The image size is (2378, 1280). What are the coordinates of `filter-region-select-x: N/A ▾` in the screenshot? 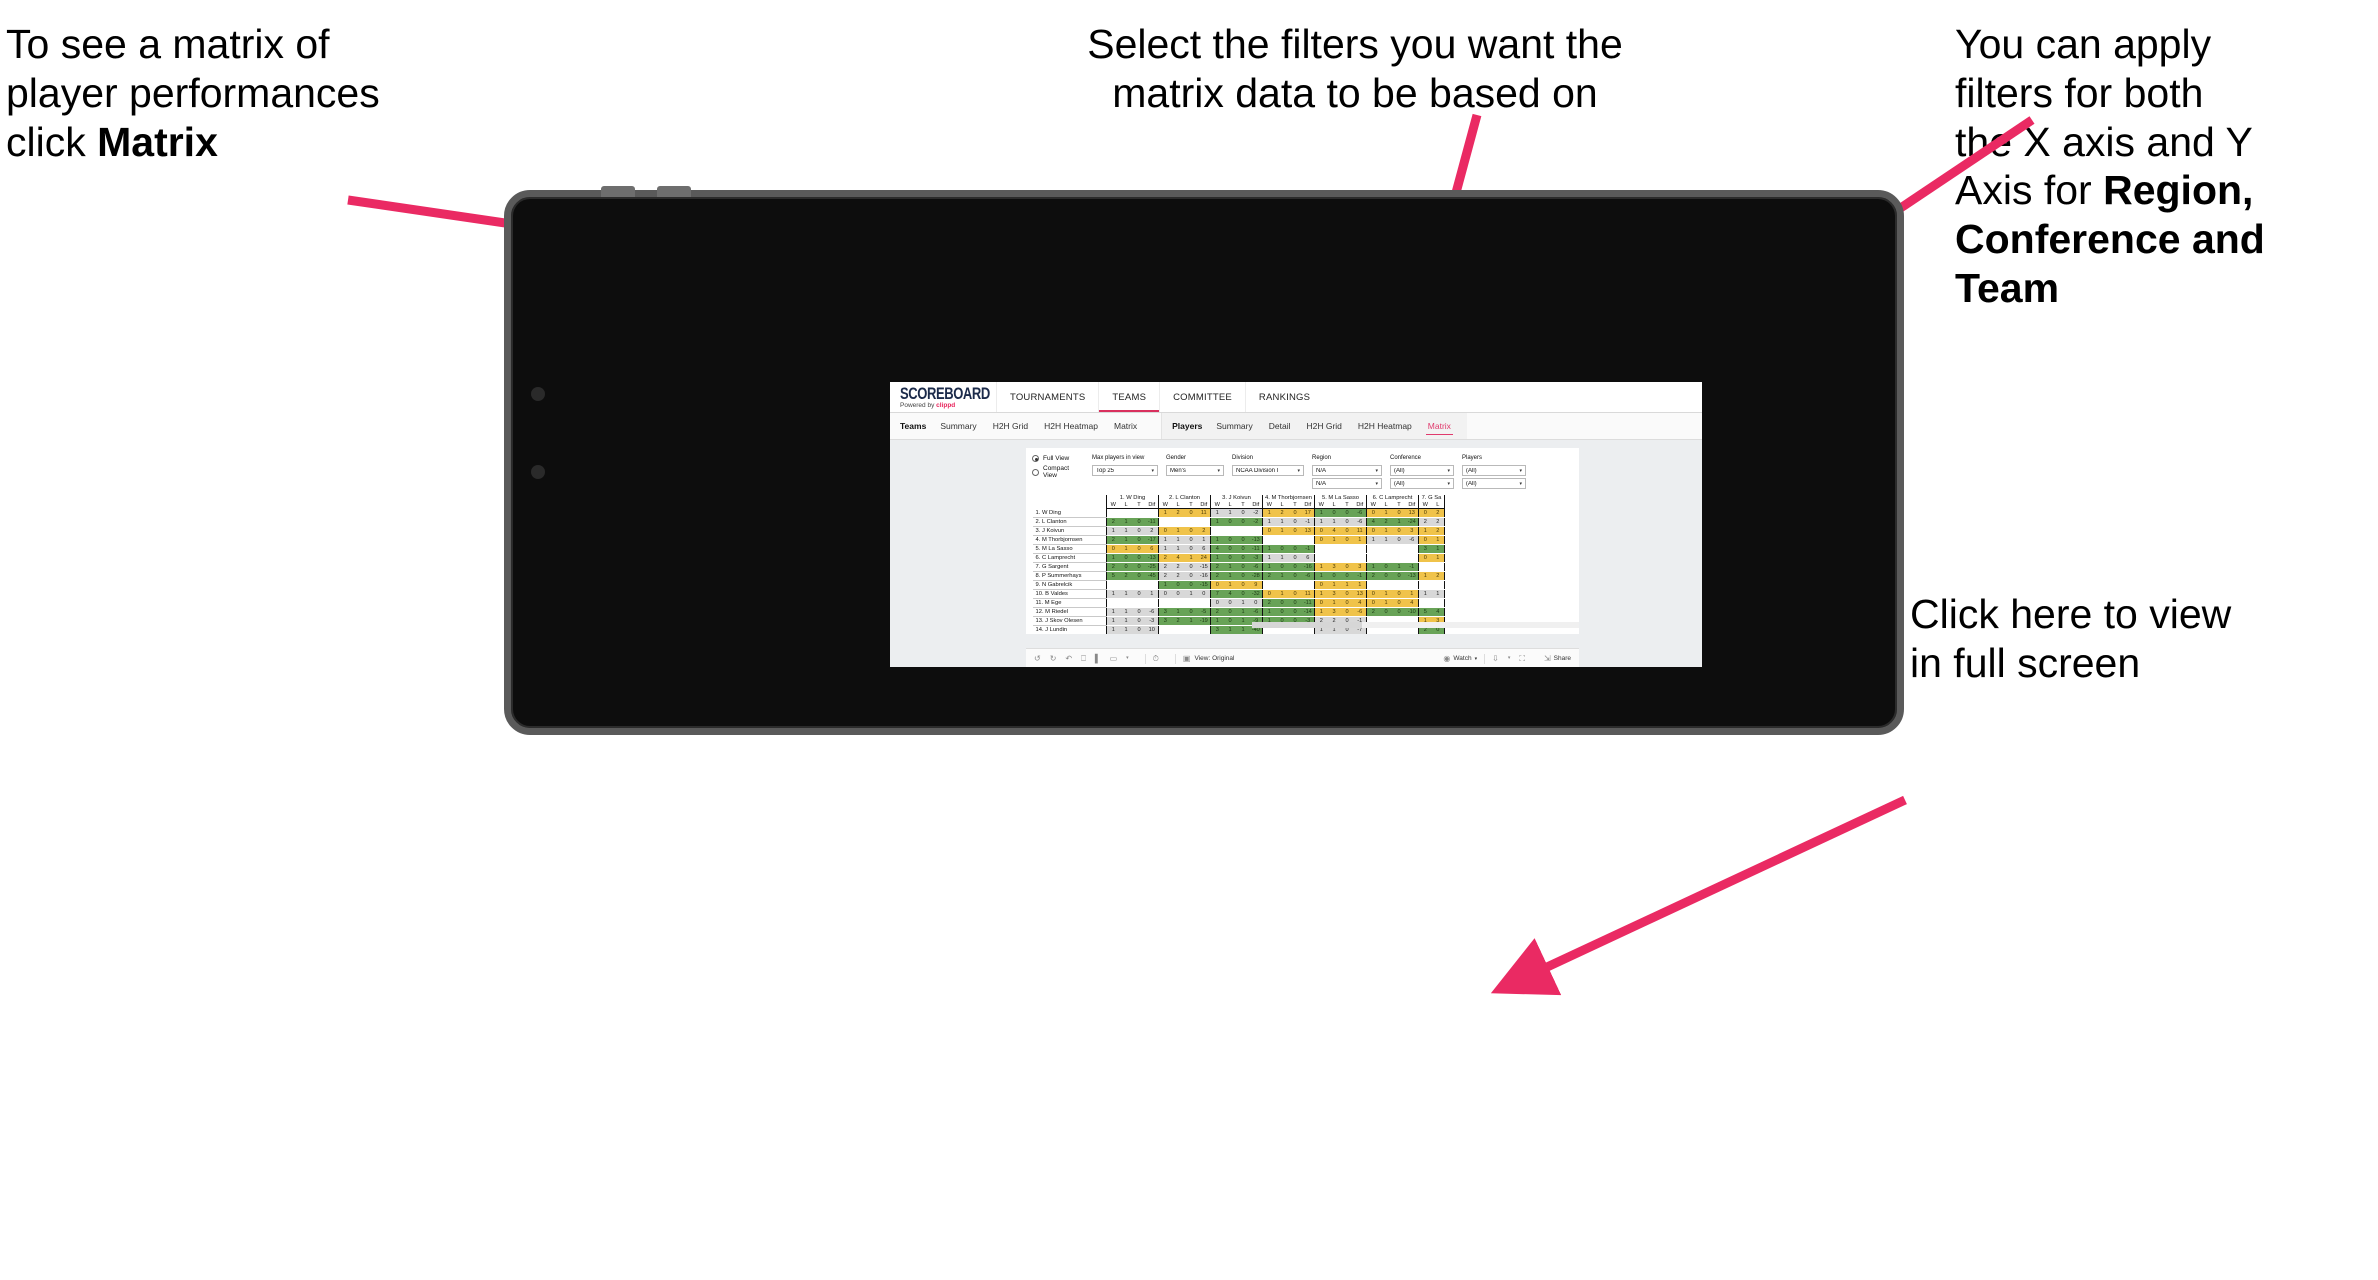 It's located at (1347, 470).